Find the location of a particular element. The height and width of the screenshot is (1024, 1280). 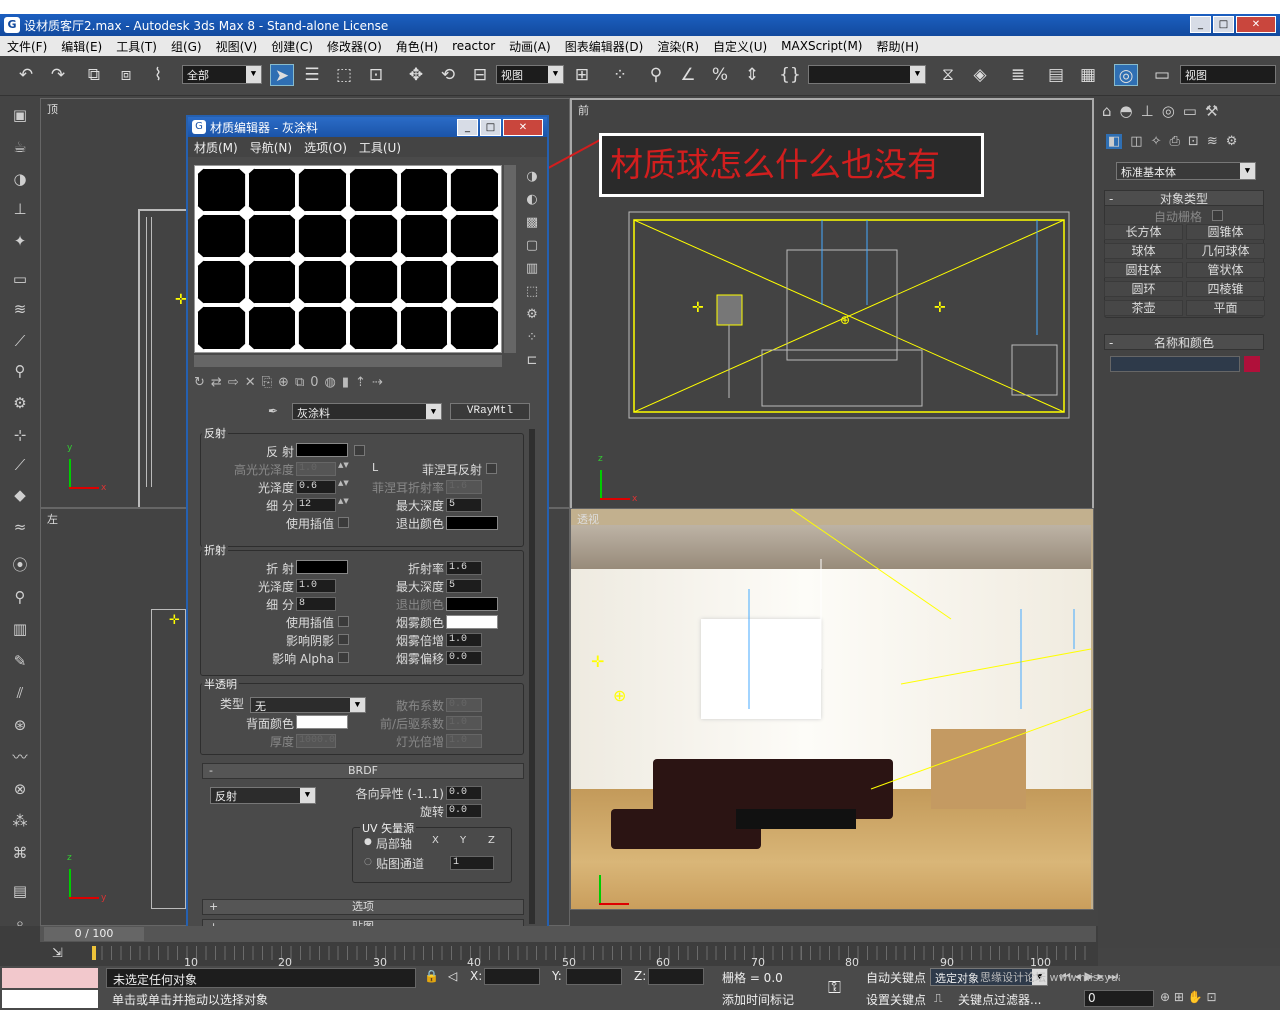

show-map-icon: ◍ is located at coordinates (330, 386).